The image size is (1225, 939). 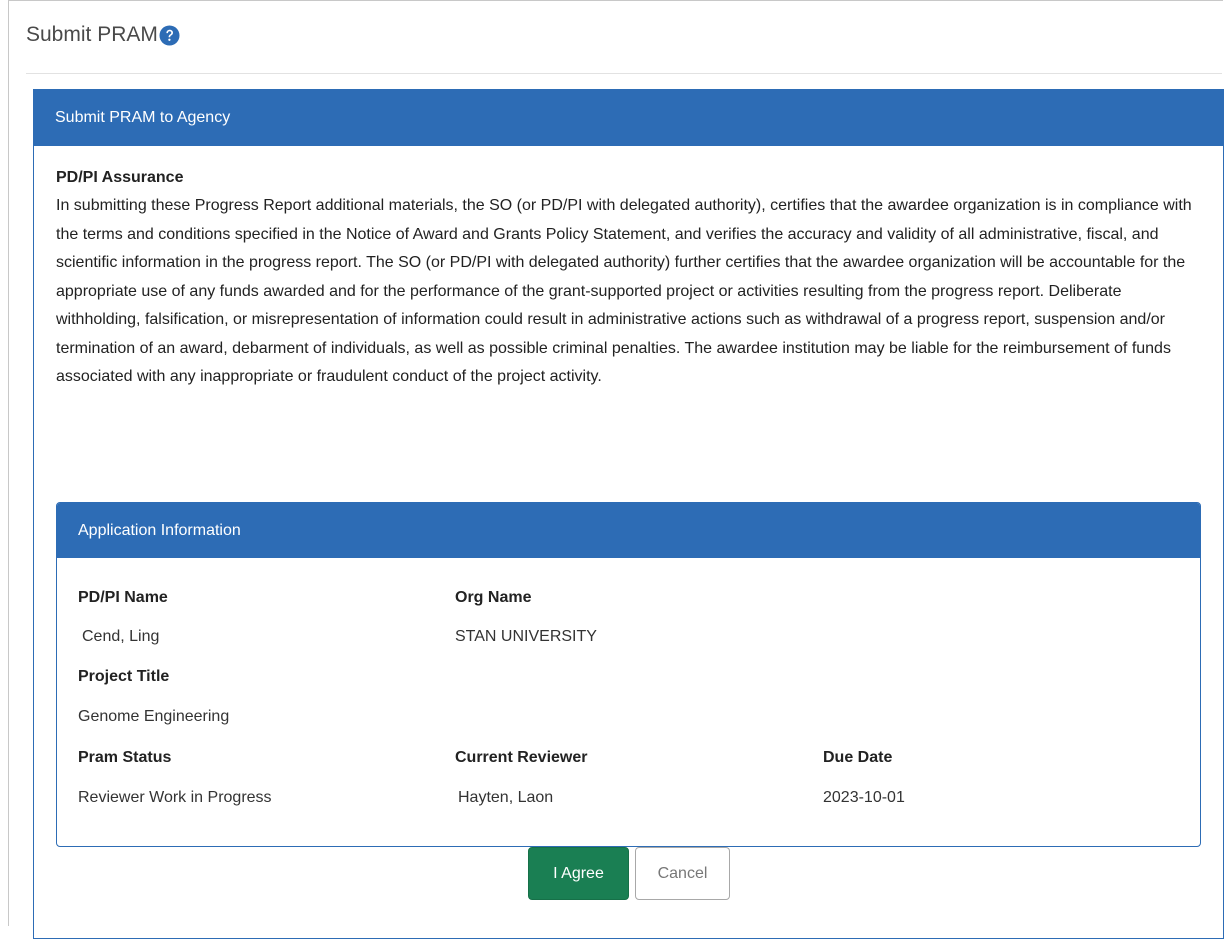 I want to click on org-name-label: Org Name, so click(x=493, y=597).